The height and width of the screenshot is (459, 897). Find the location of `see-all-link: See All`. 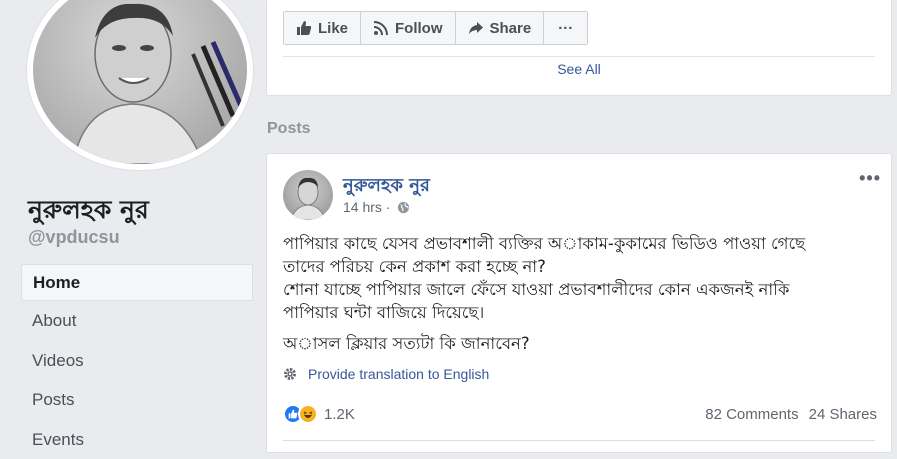

see-all-link: See All is located at coordinates (579, 69).